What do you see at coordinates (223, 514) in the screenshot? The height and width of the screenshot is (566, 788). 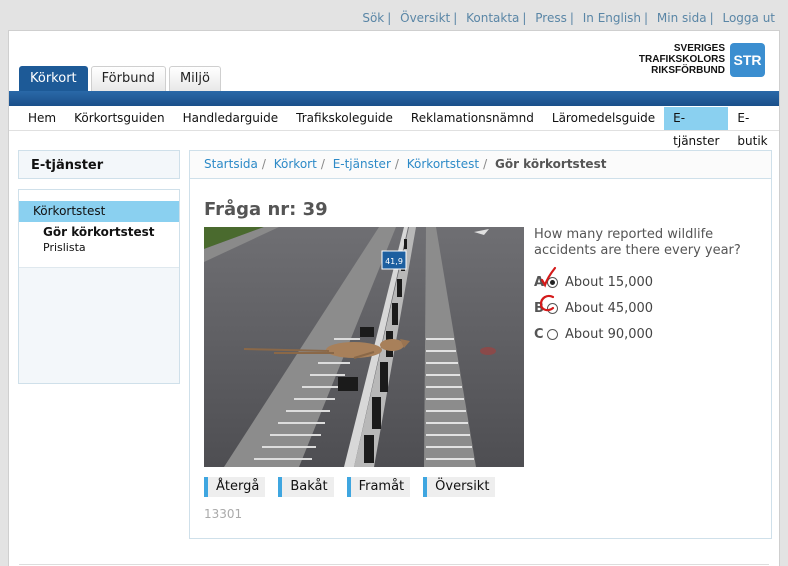 I see `question-id: 13301` at bounding box center [223, 514].